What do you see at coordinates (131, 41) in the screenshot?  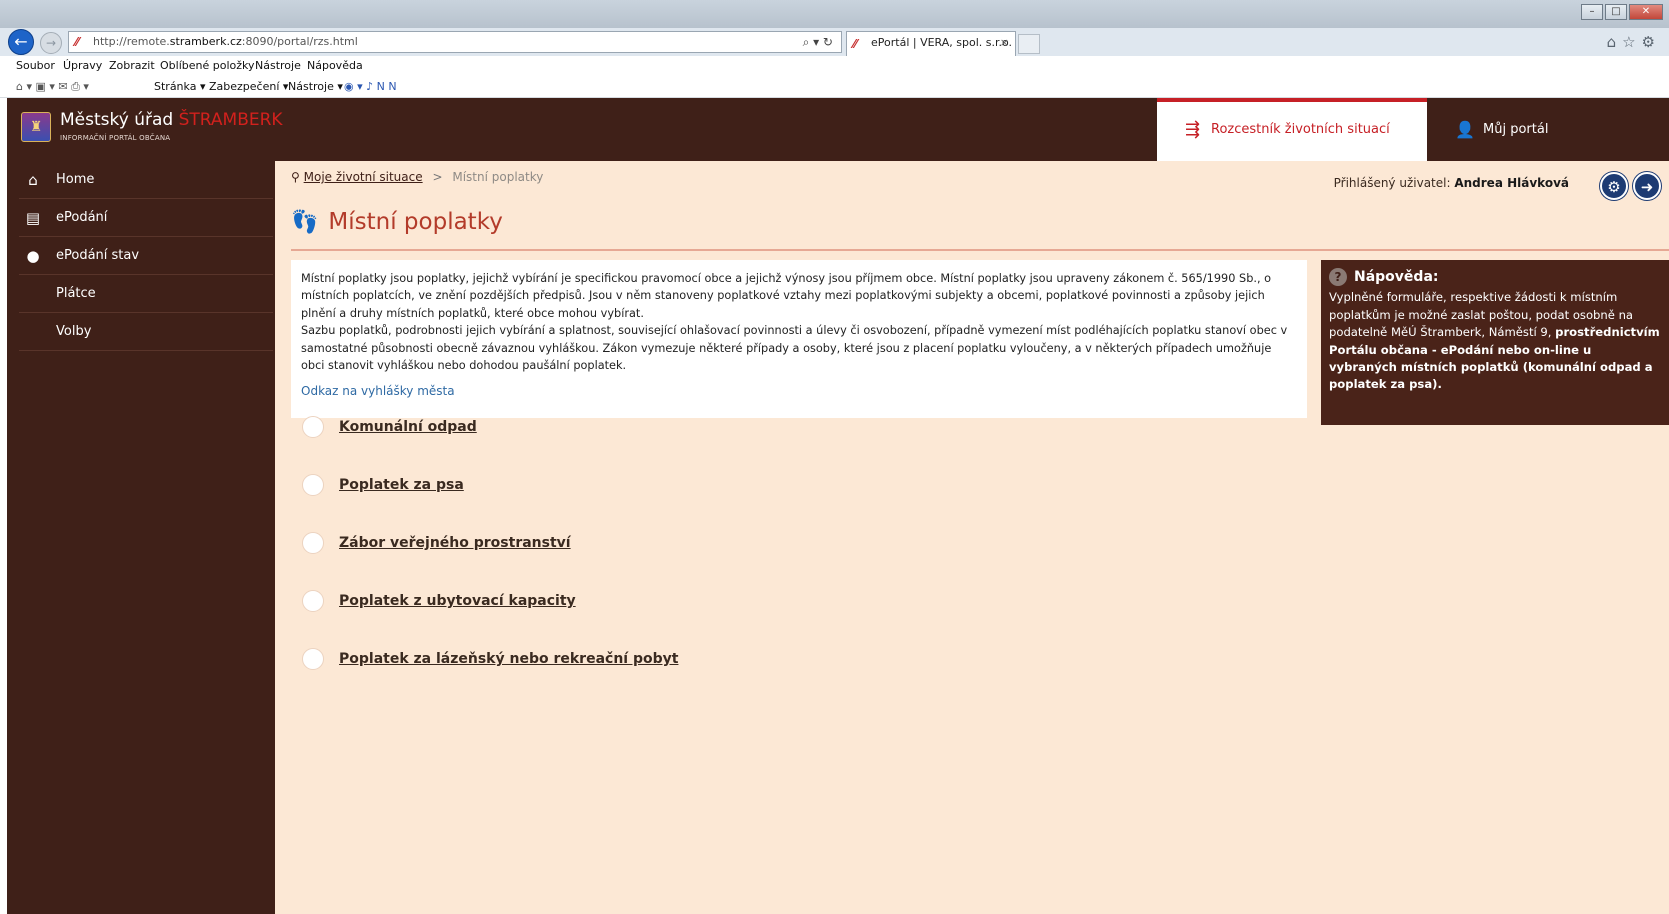 I see `url-prefix: http://remote.` at bounding box center [131, 41].